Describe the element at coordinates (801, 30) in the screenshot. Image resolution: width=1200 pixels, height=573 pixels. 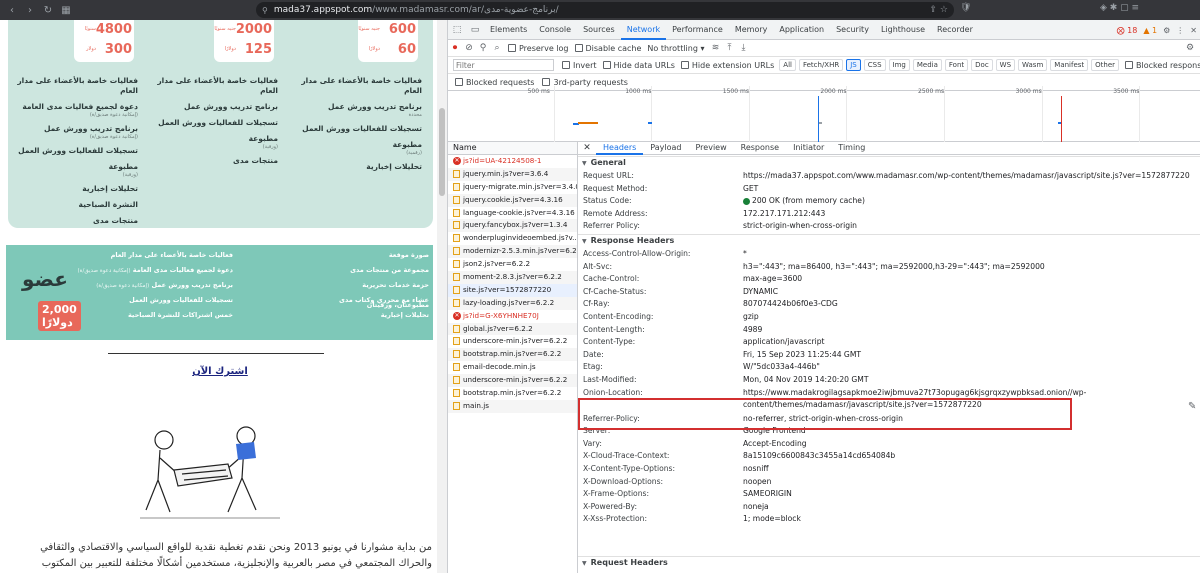
I see `devtools-tab-application: Application` at that location.